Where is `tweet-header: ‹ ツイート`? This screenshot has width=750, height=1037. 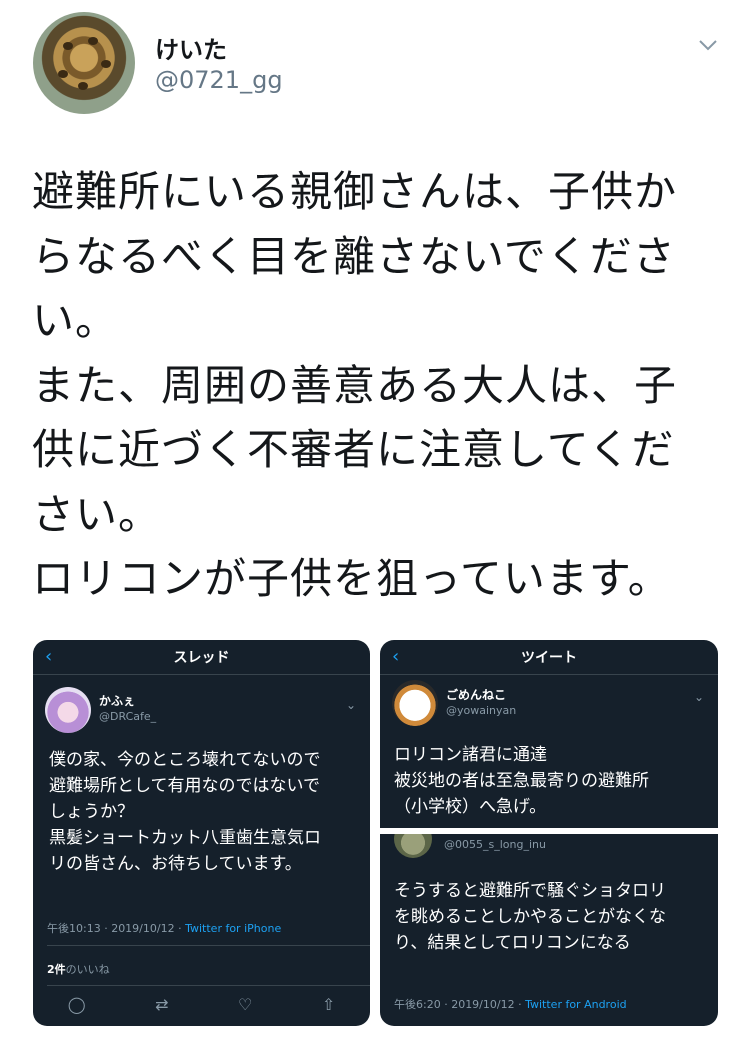 tweet-header: ‹ ツイート is located at coordinates (549, 657).